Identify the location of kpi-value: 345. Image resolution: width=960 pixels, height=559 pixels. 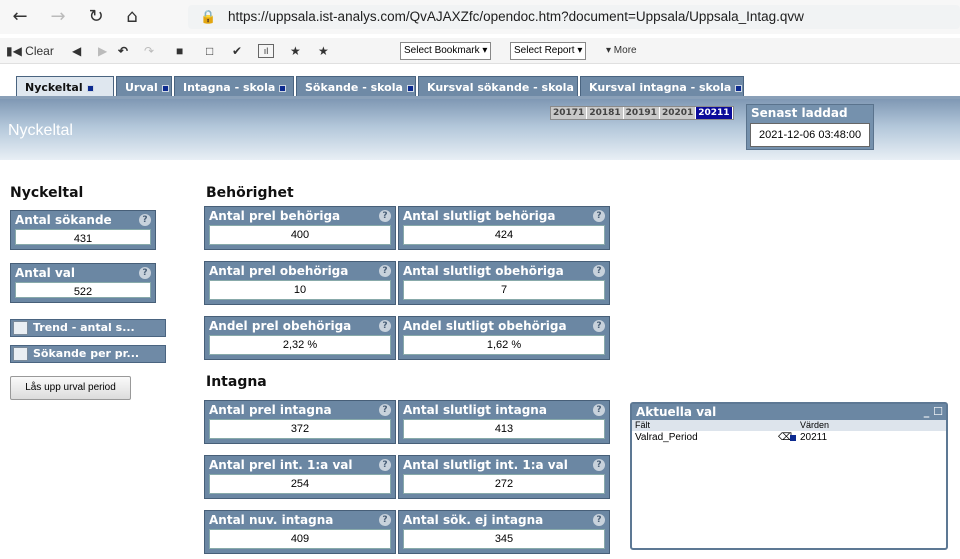
(504, 539).